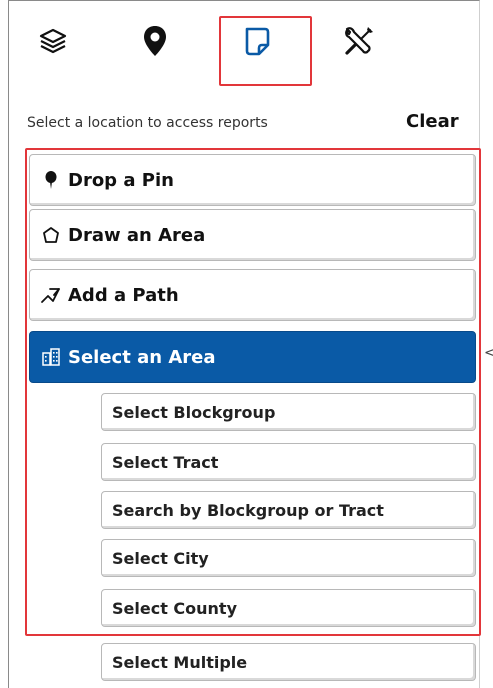 The width and height of the screenshot is (493, 688). Describe the element at coordinates (252, 180) in the screenshot. I see `drop-pin-button: Drop a Pin` at that location.